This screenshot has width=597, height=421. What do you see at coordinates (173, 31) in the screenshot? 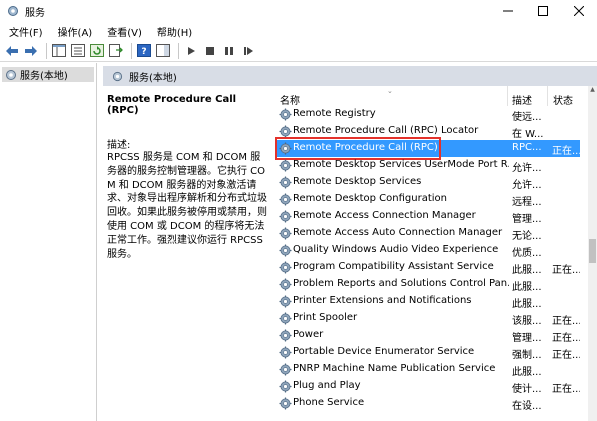
I see `menu-help: 帮助(H)` at bounding box center [173, 31].